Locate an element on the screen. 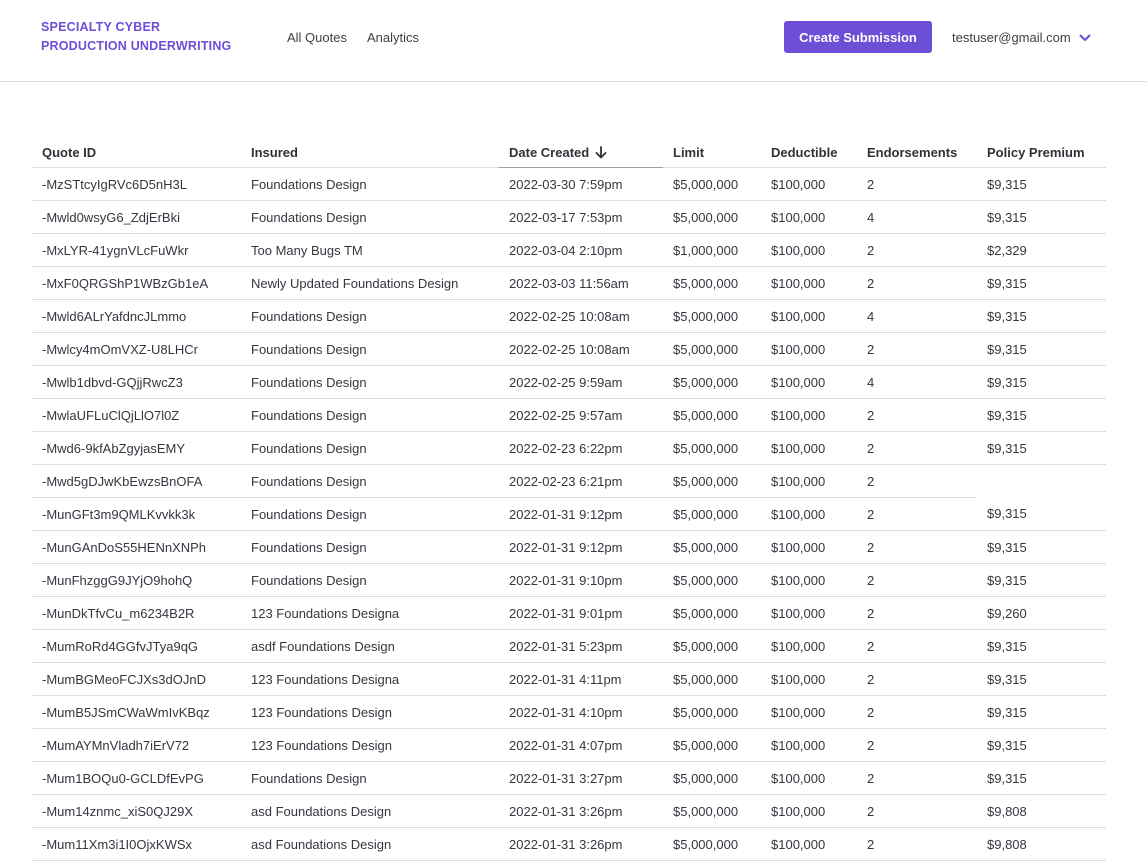  quote-id-cell: -MunDkTfvCu_m6234B2R is located at coordinates (136, 613).